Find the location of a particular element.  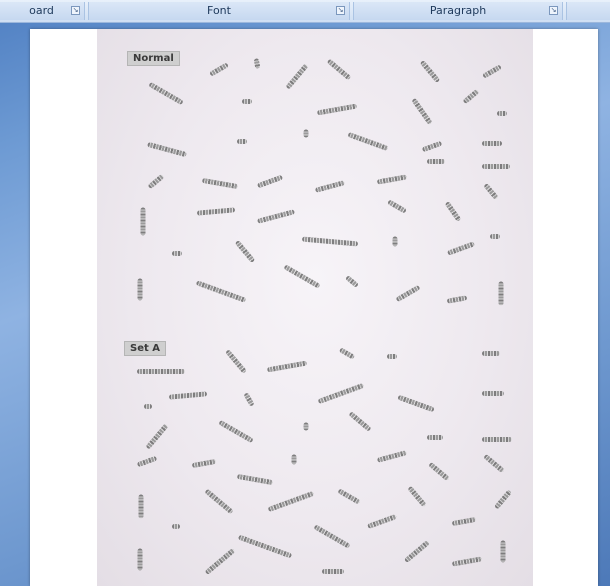

font-group: Font ↘ is located at coordinates (219, 11).